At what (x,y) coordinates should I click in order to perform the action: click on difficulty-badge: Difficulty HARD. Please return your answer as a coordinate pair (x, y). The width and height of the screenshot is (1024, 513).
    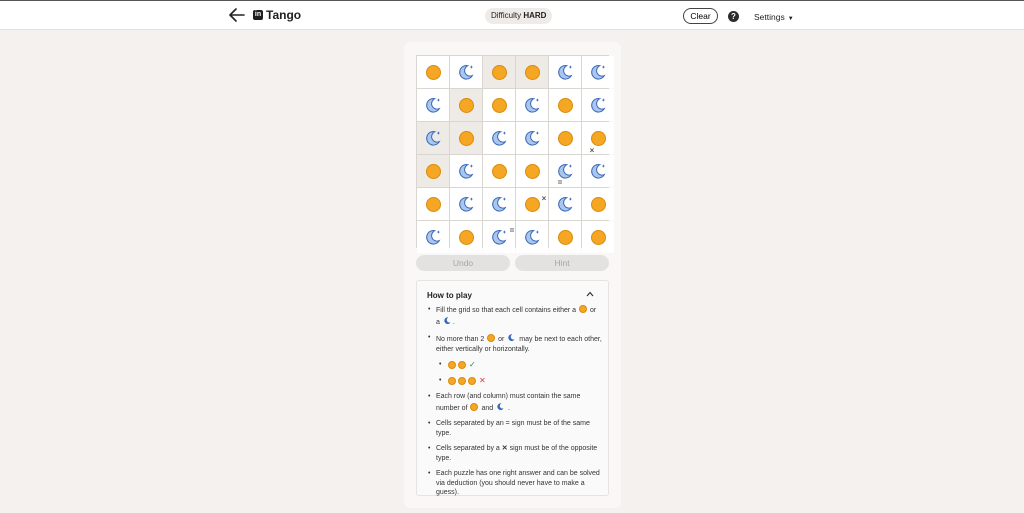
    Looking at the image, I should click on (519, 16).